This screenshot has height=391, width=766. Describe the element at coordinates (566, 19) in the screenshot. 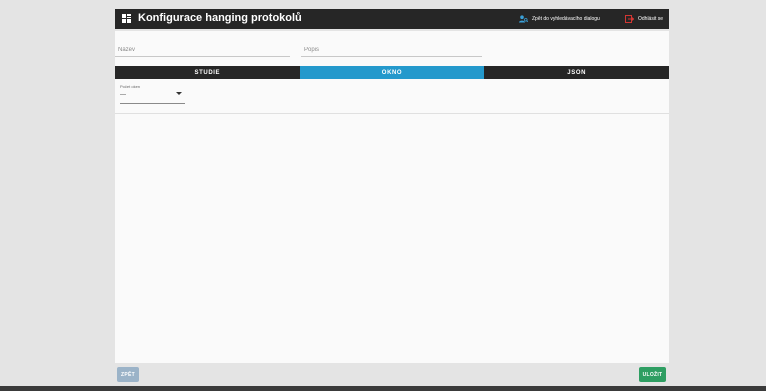

I see `back-to-search-label: Zpět do vyhledávacího dialogu` at that location.